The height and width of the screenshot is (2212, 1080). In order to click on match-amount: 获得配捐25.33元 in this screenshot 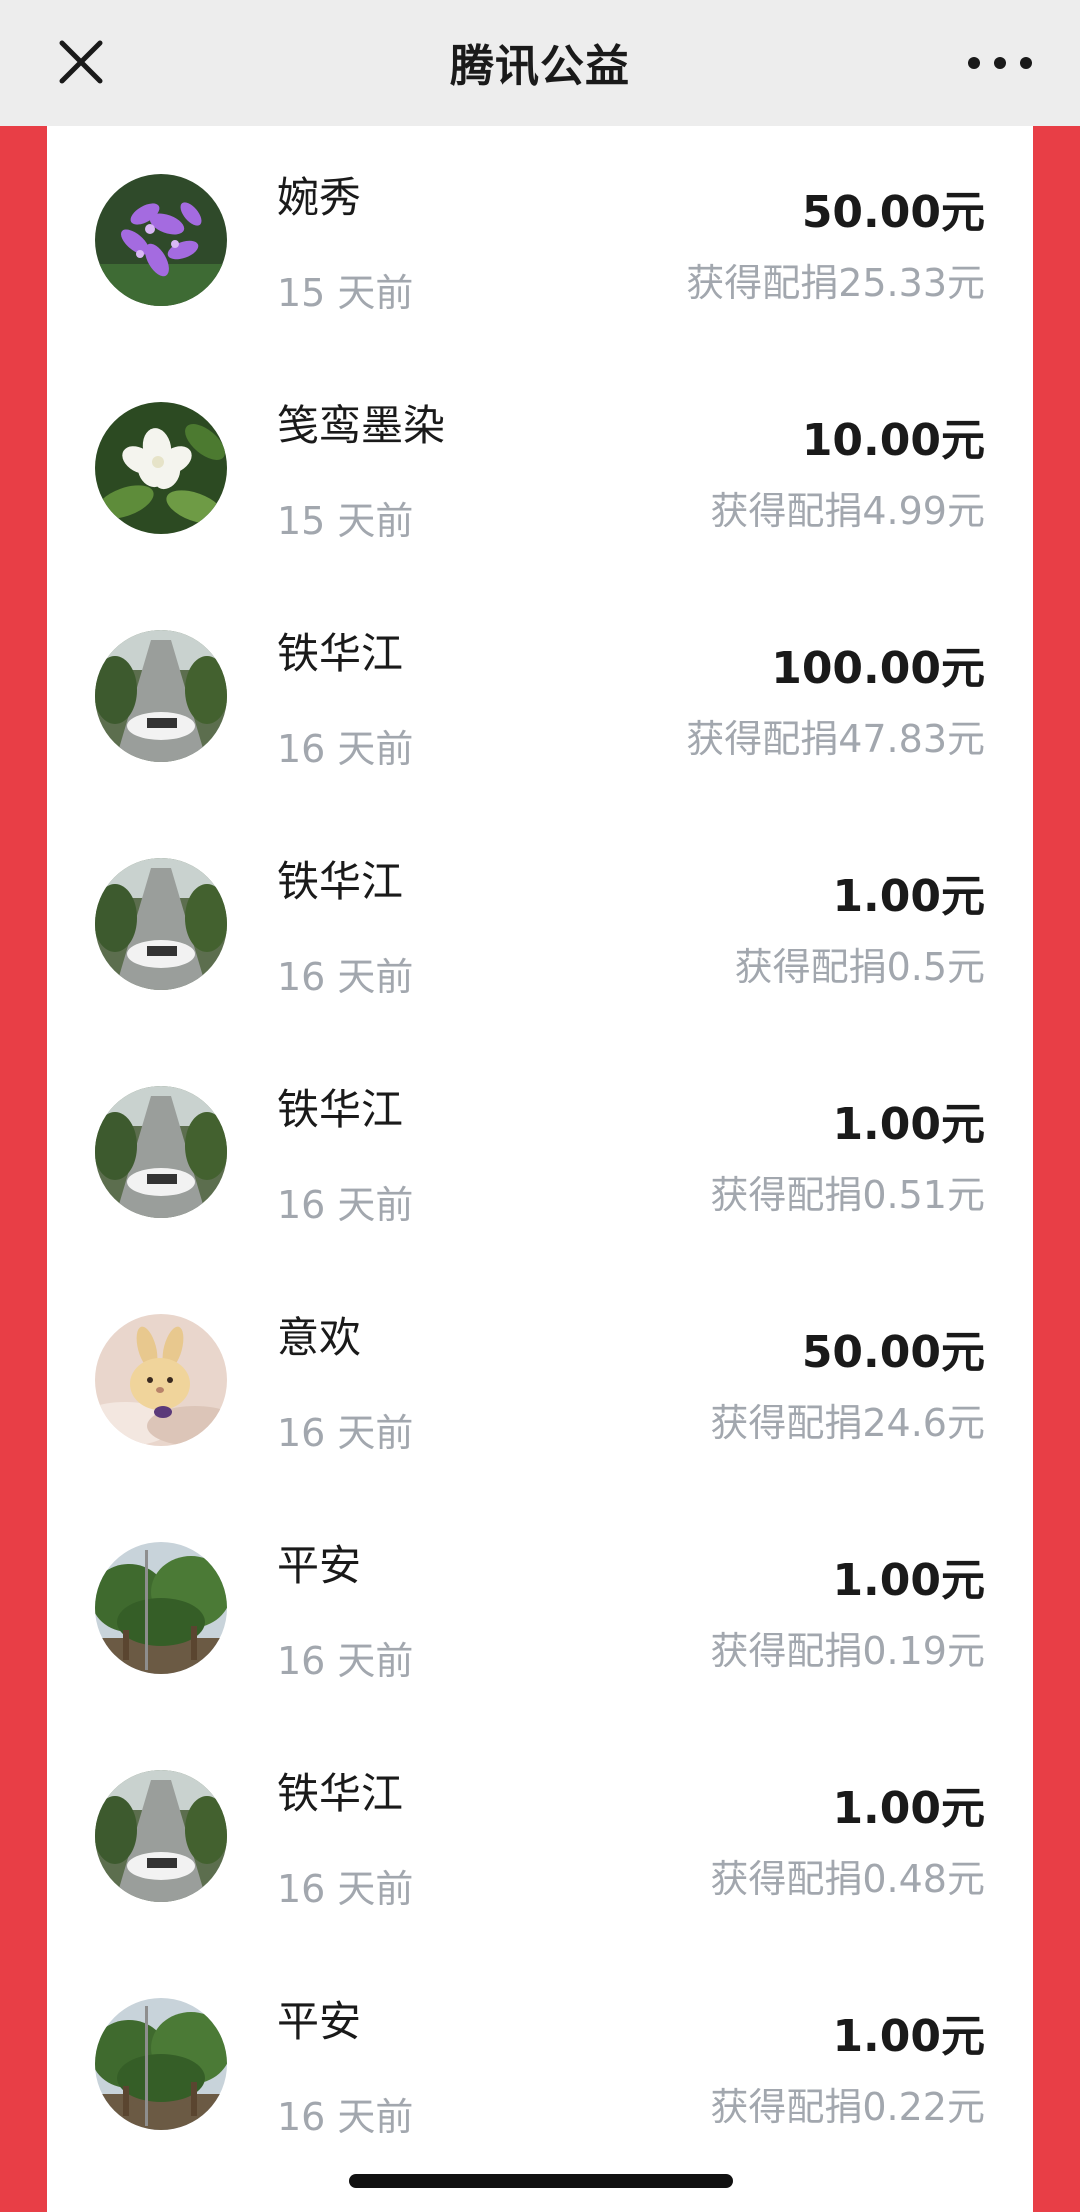, I will do `click(835, 283)`.